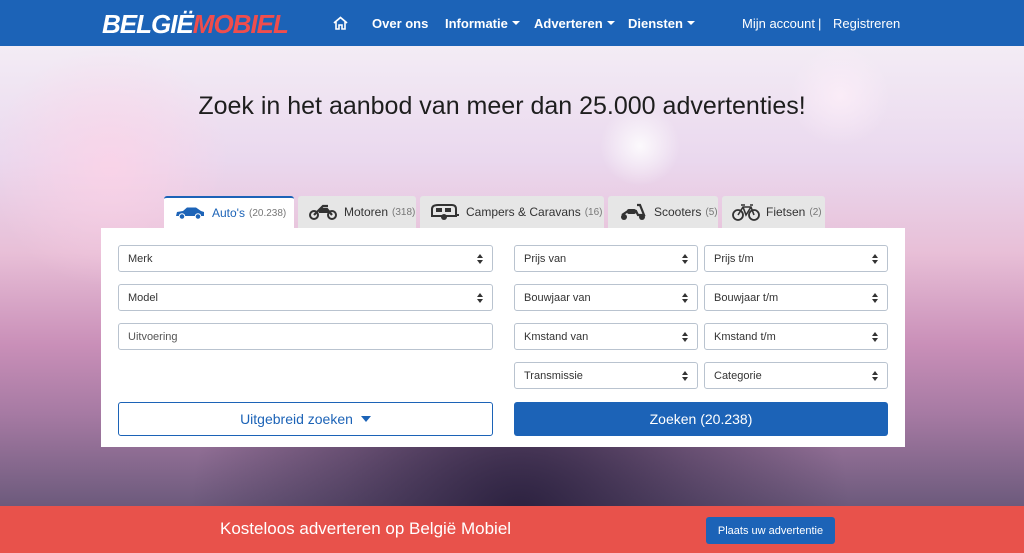 This screenshot has height=553, width=1024. I want to click on categorie-label: Categorie, so click(738, 375).